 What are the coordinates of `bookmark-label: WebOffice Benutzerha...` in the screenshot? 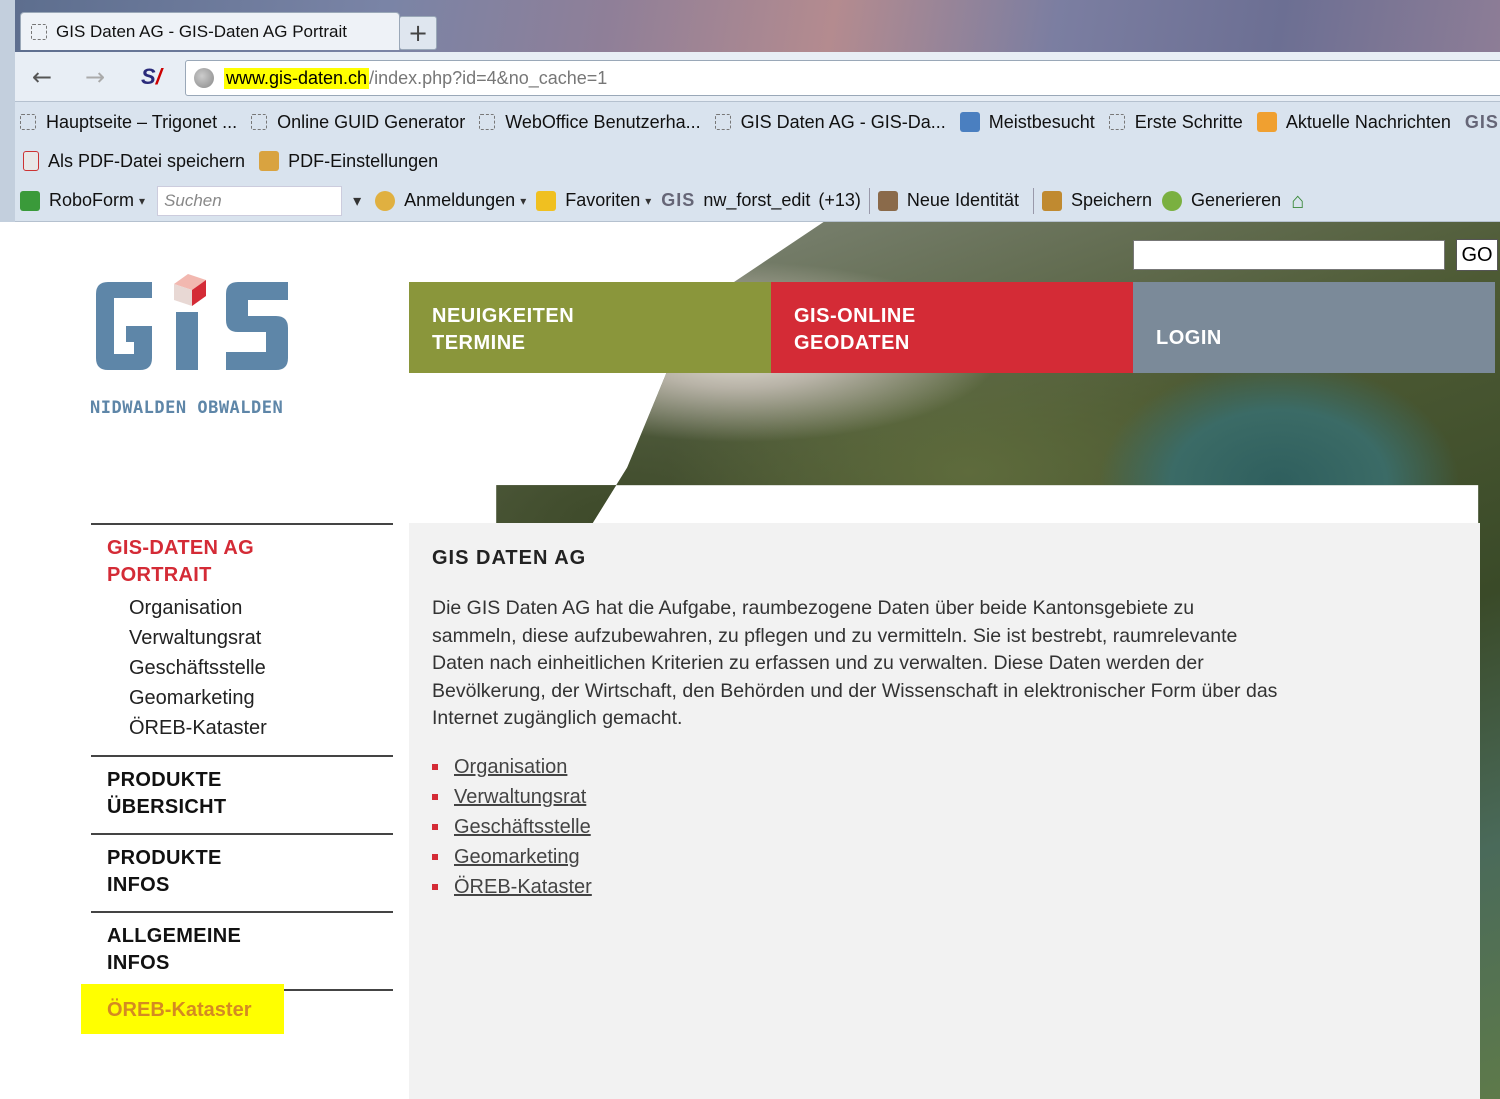 It's located at (603, 121).